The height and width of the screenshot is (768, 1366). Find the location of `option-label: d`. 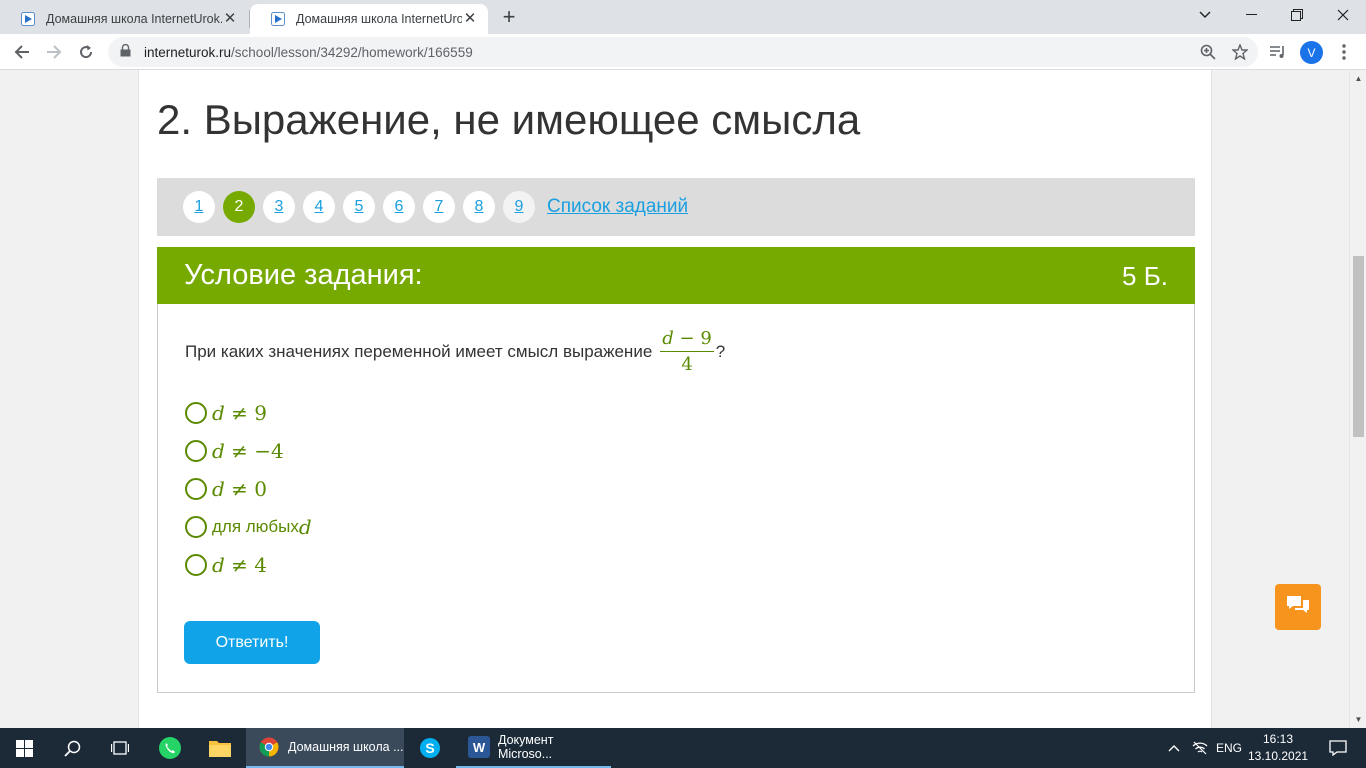

option-label: d is located at coordinates (305, 527).